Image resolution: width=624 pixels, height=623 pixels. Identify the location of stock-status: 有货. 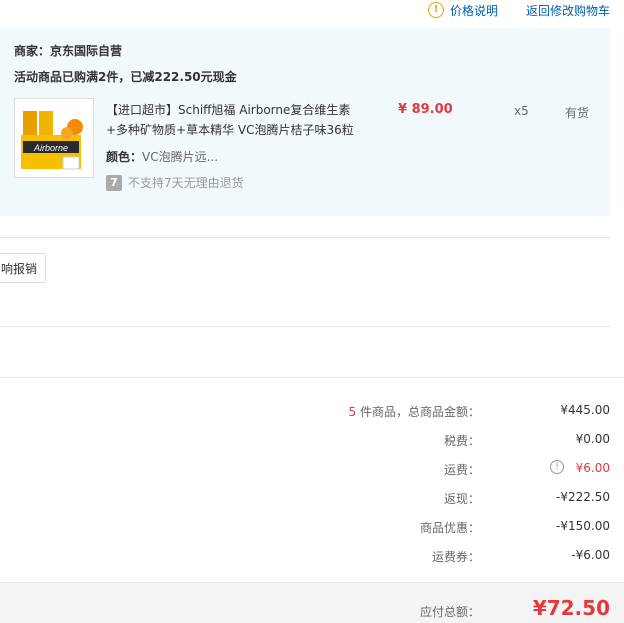
(577, 113).